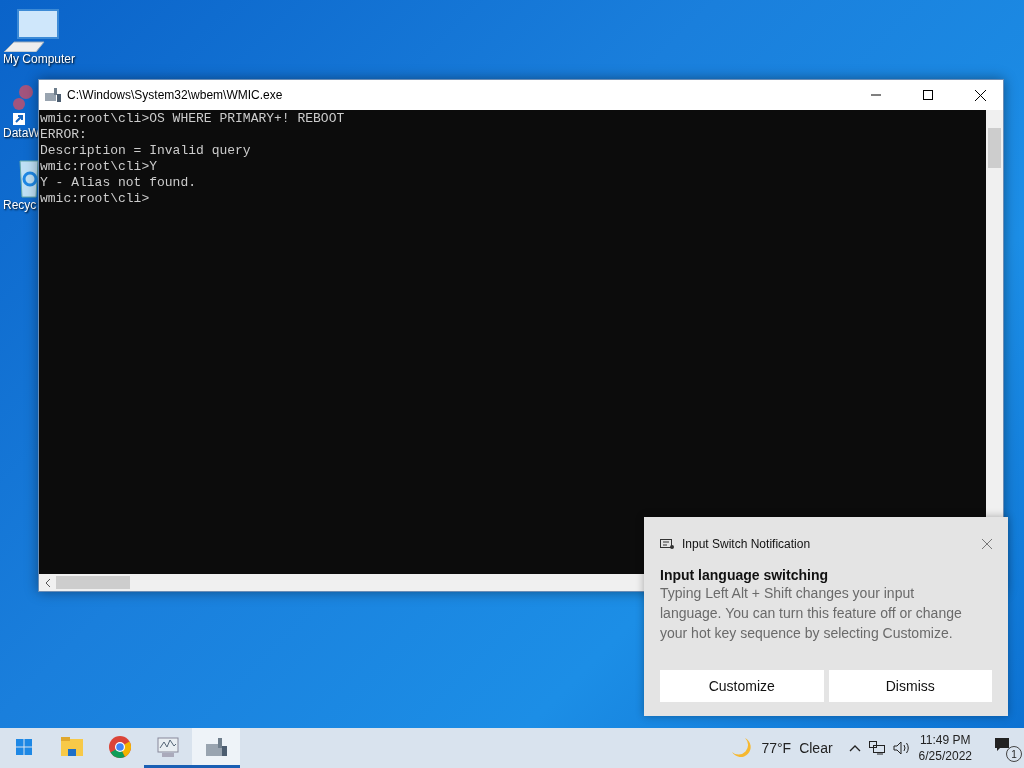 This screenshot has height=768, width=1024. I want to click on icon-label: DataW, so click(21, 133).